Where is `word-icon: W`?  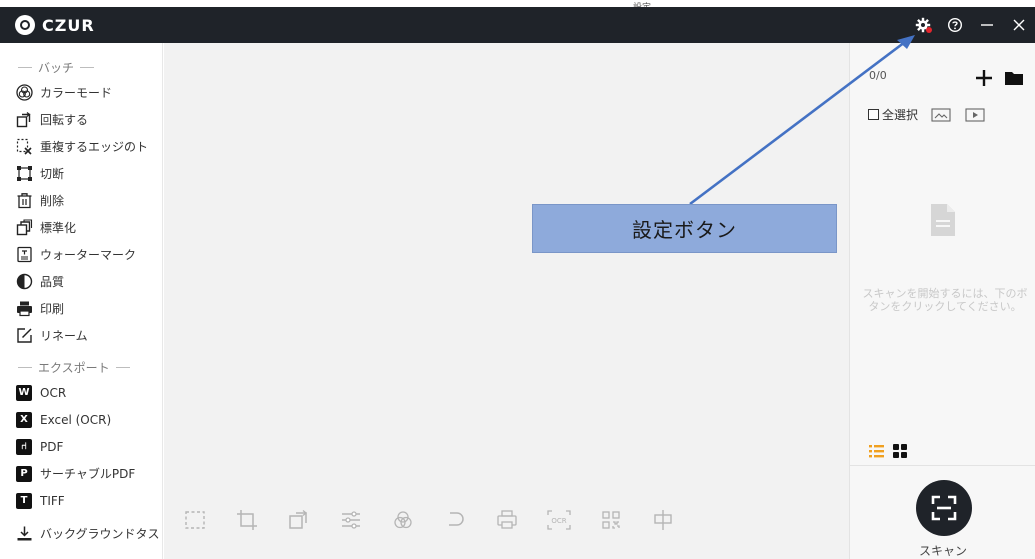
word-icon: W is located at coordinates (24, 393).